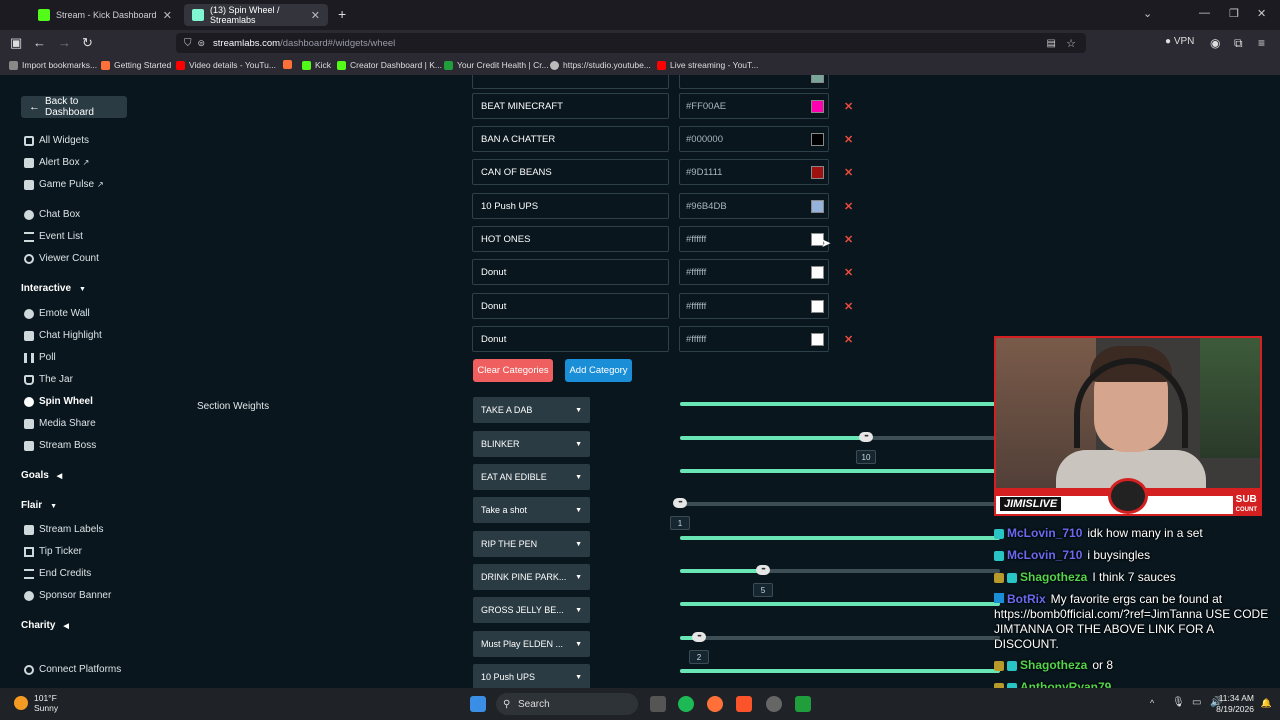  I want to click on brave-icon, so click(744, 704).